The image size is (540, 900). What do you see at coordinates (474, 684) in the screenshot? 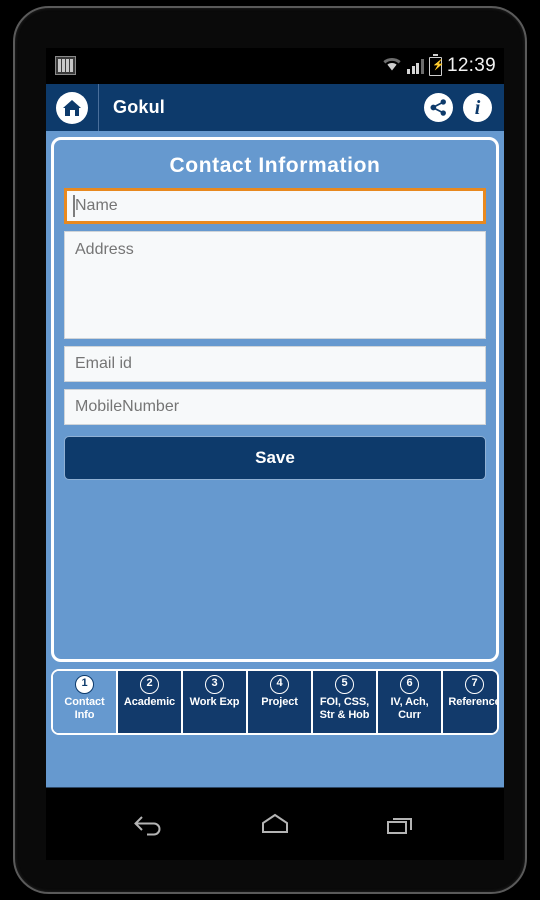
I see `tab-number-badge: 7` at bounding box center [474, 684].